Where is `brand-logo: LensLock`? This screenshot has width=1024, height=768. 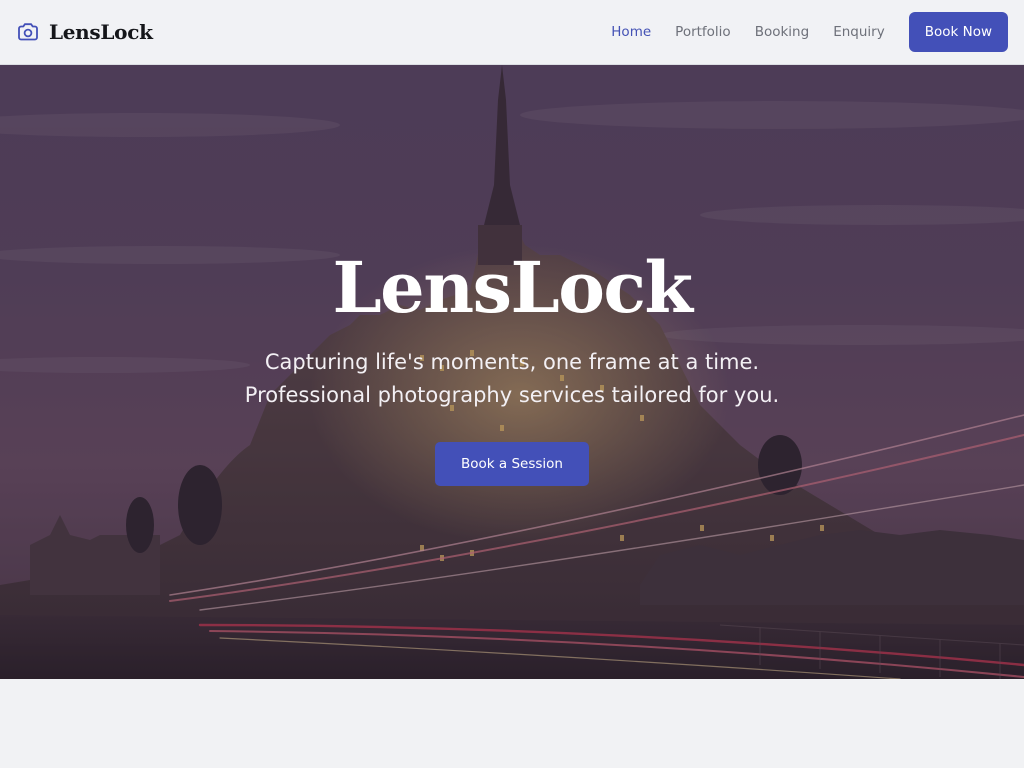 brand-logo: LensLock is located at coordinates (84, 32).